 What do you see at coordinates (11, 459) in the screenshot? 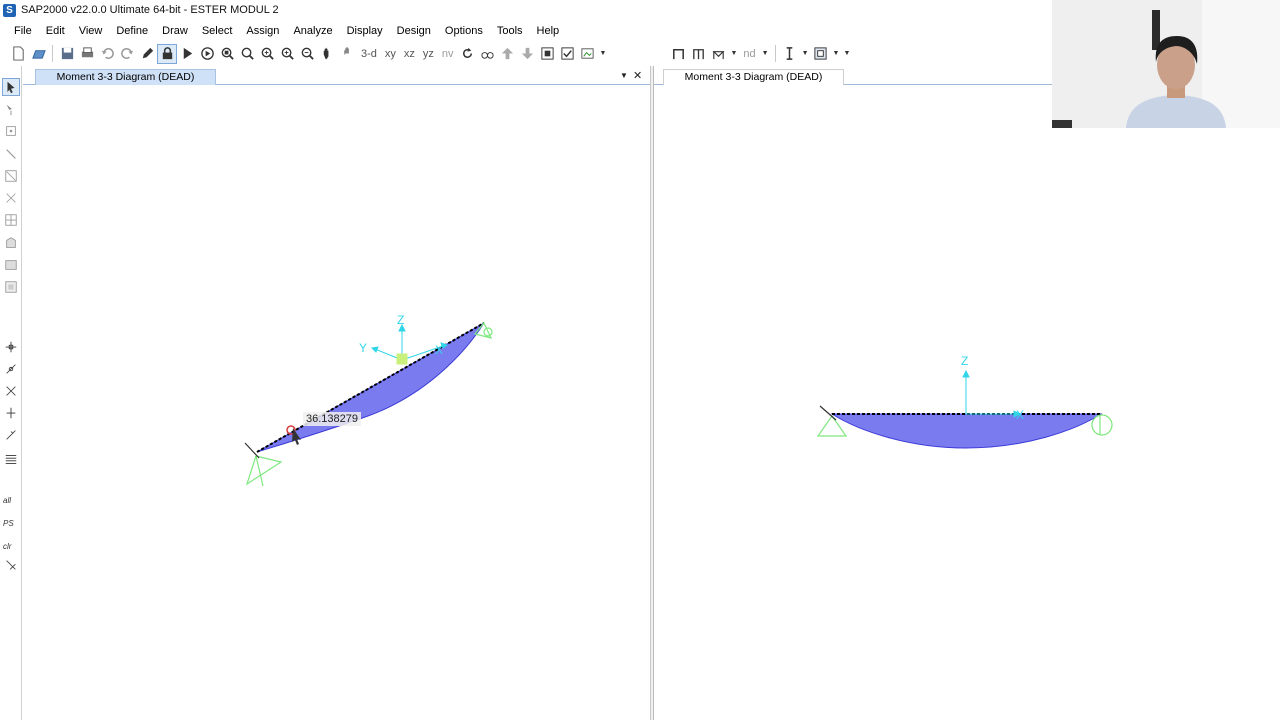
I see `snap-grid-button` at bounding box center [11, 459].